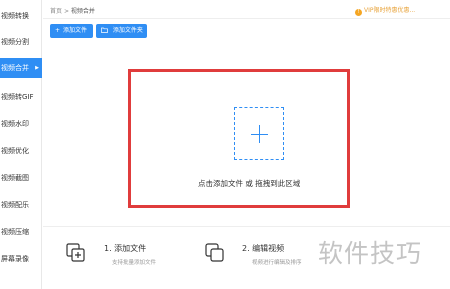 The image size is (450, 289). What do you see at coordinates (82, 11) in the screenshot?
I see `breadcrumb-current: 视频合并` at bounding box center [82, 11].